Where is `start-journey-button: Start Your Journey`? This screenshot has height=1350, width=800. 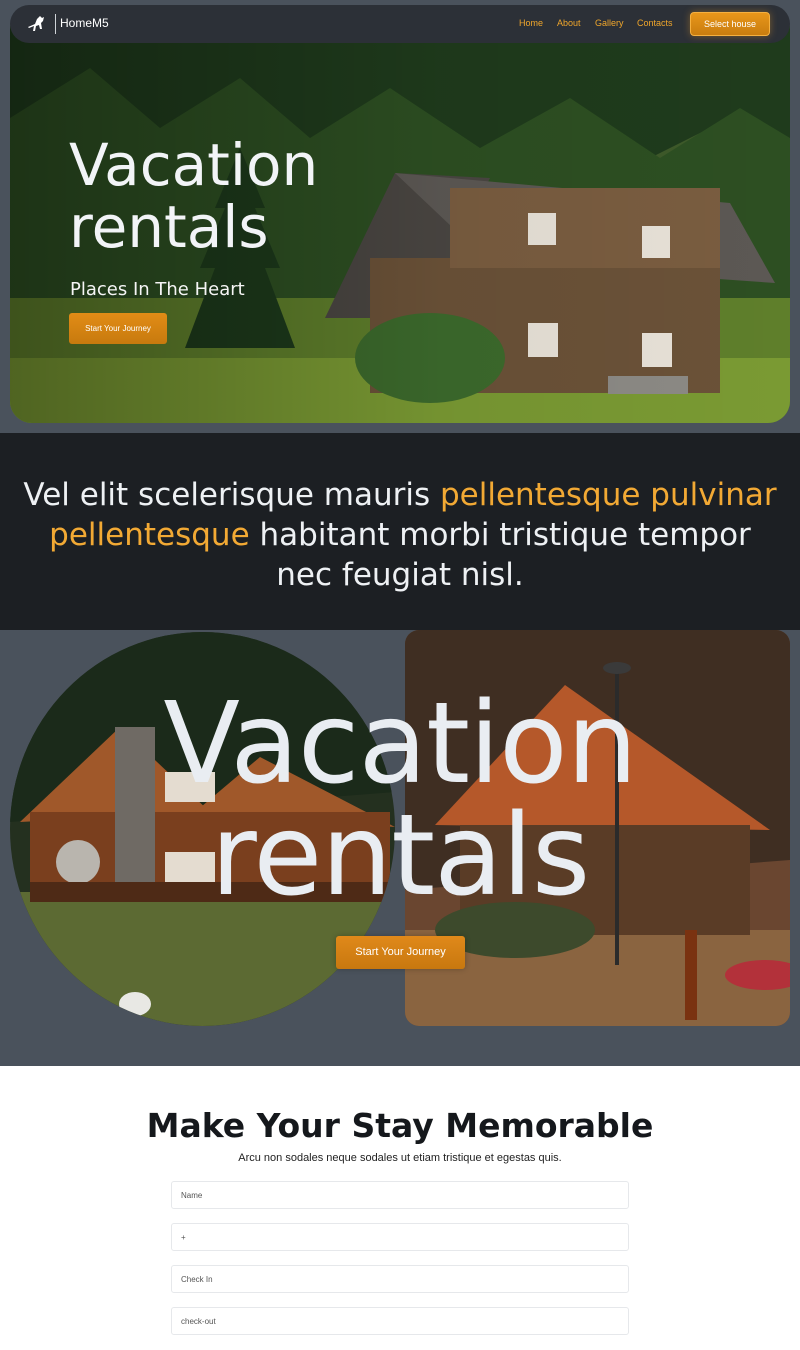 start-journey-button: Start Your Journey is located at coordinates (118, 328).